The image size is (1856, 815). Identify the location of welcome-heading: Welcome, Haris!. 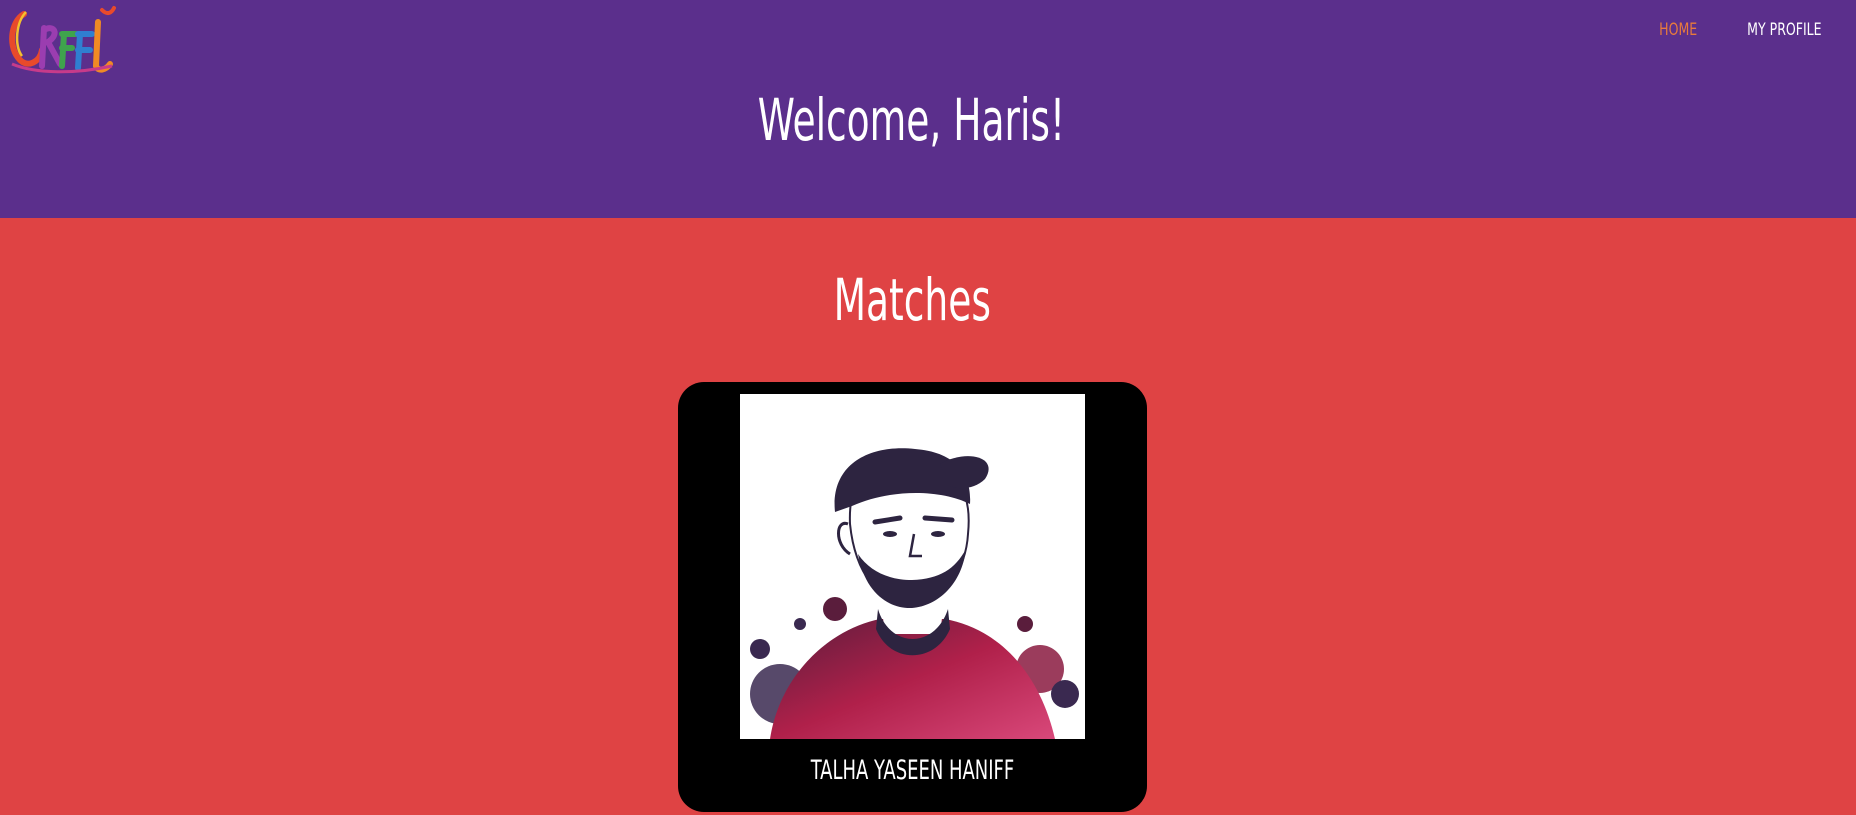
(911, 120).